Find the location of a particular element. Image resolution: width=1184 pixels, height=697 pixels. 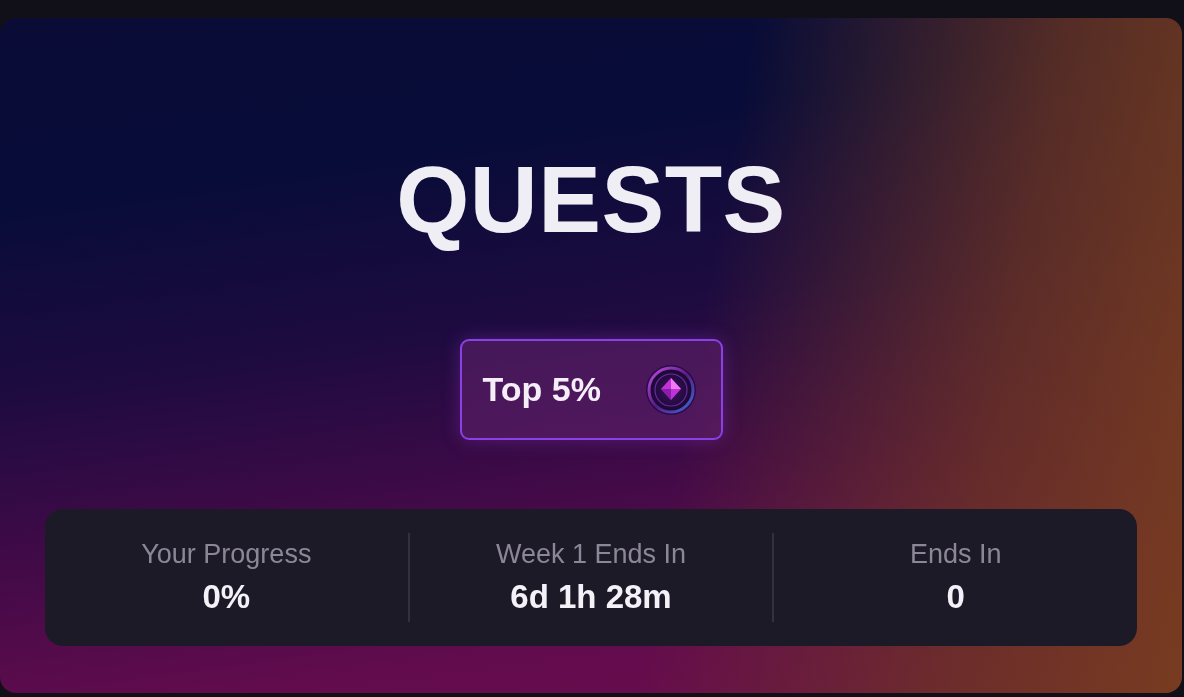

gem-coin-icon is located at coordinates (670, 389).